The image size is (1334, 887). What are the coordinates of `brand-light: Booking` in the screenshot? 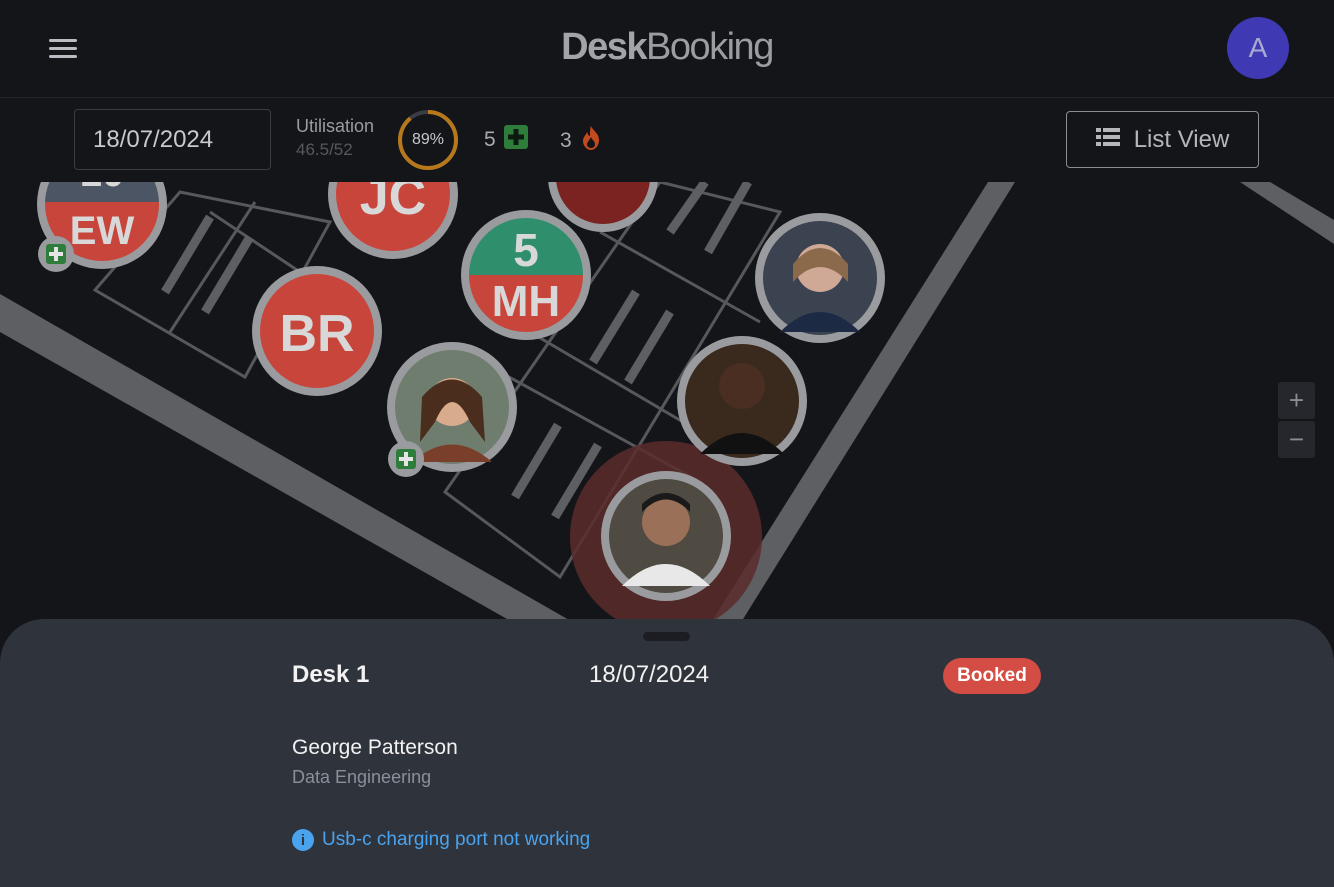 It's located at (710, 47).